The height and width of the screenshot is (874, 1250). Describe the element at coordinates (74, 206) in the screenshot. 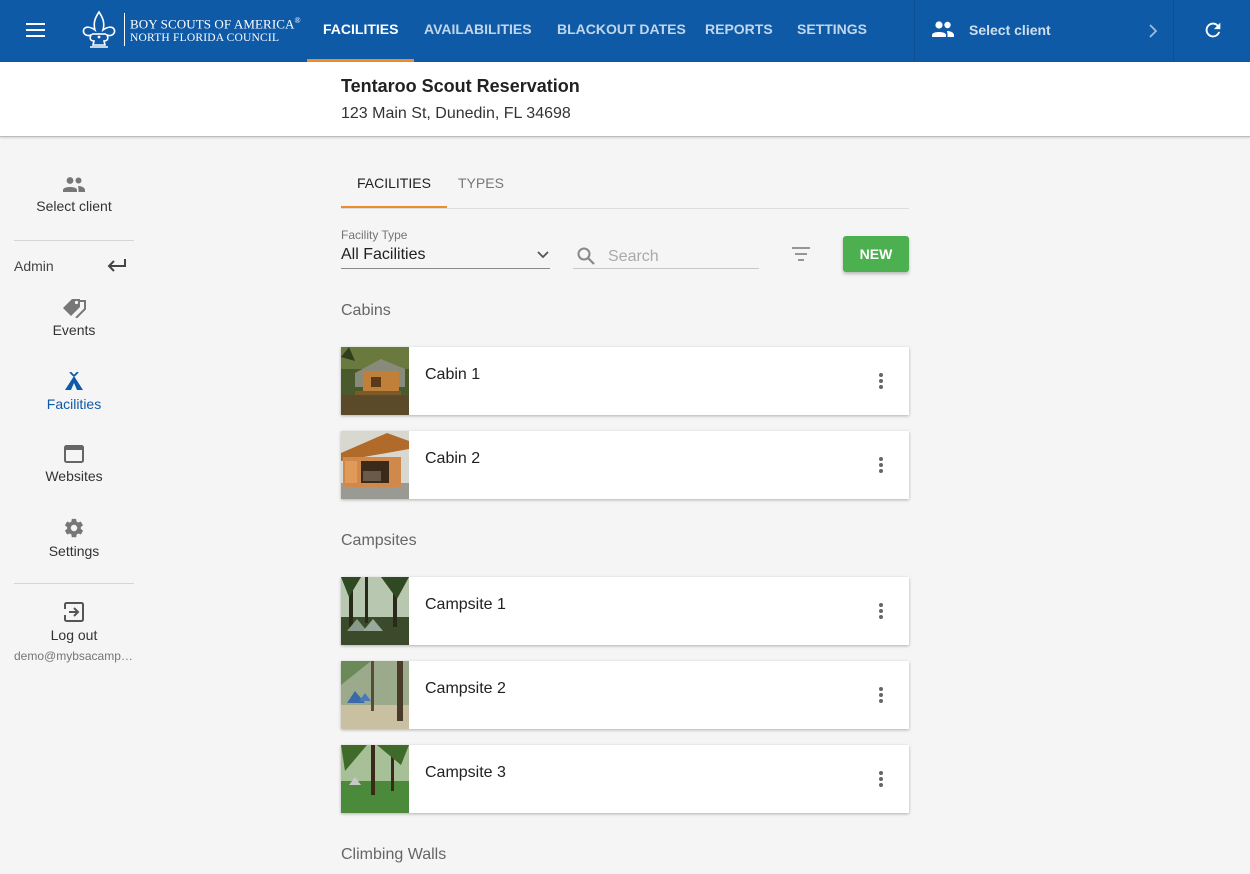

I see `sidebar-select-client-label: Select client` at that location.